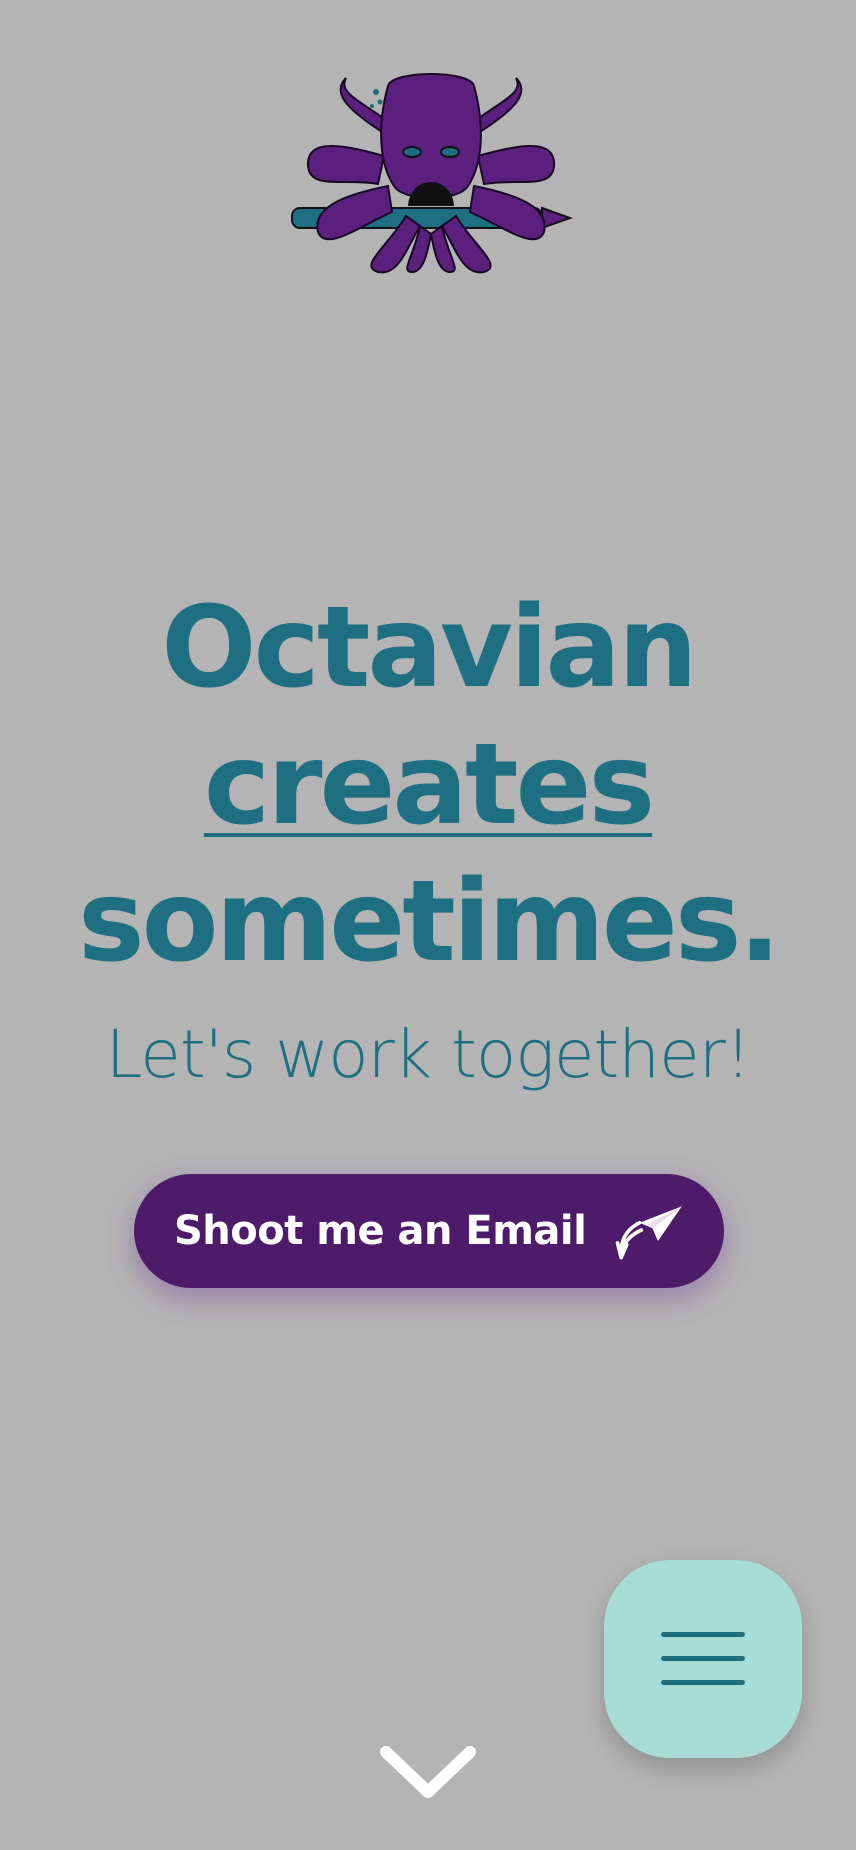 The image size is (856, 1850). Describe the element at coordinates (431, 176) in the screenshot. I see `octopus-logo-icon` at that location.